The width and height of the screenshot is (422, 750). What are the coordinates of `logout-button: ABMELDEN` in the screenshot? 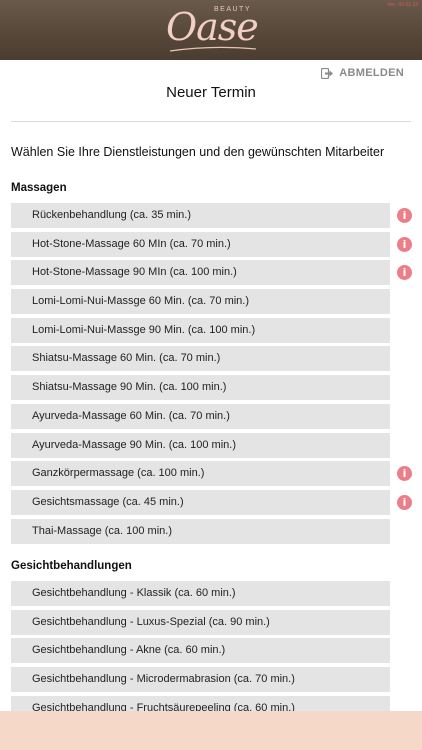 It's located at (362, 73).